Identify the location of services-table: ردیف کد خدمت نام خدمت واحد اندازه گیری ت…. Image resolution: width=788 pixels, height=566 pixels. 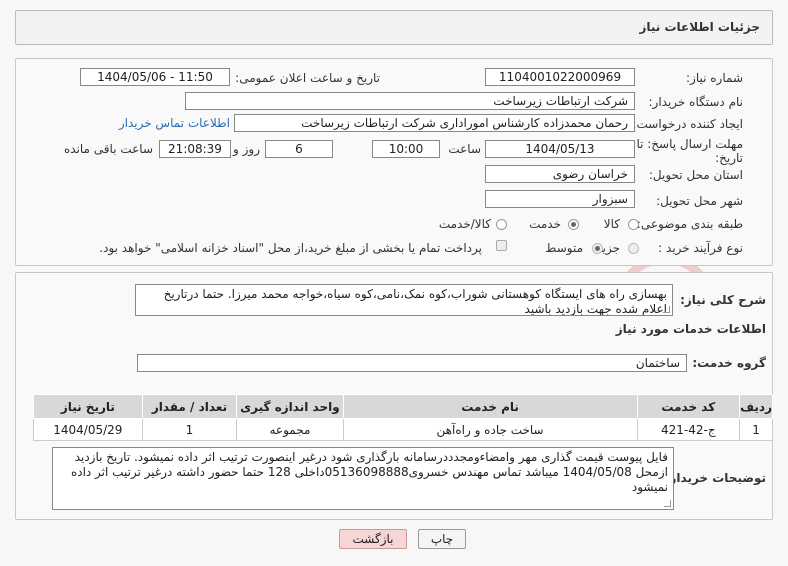
(403, 417).